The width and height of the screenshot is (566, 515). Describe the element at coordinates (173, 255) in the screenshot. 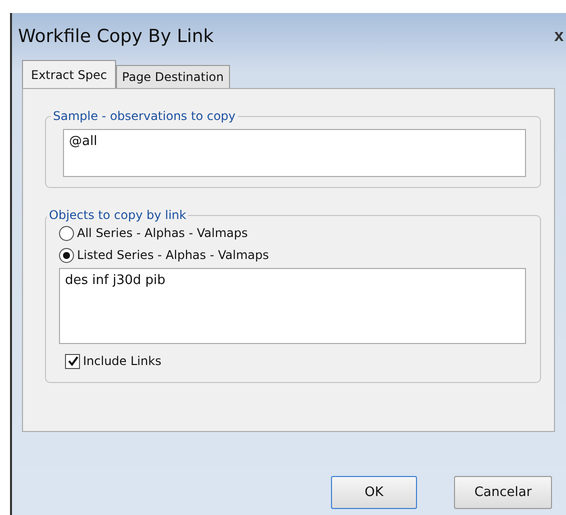

I see `radio-label: Listed Series - Alphas - Valmaps` at that location.